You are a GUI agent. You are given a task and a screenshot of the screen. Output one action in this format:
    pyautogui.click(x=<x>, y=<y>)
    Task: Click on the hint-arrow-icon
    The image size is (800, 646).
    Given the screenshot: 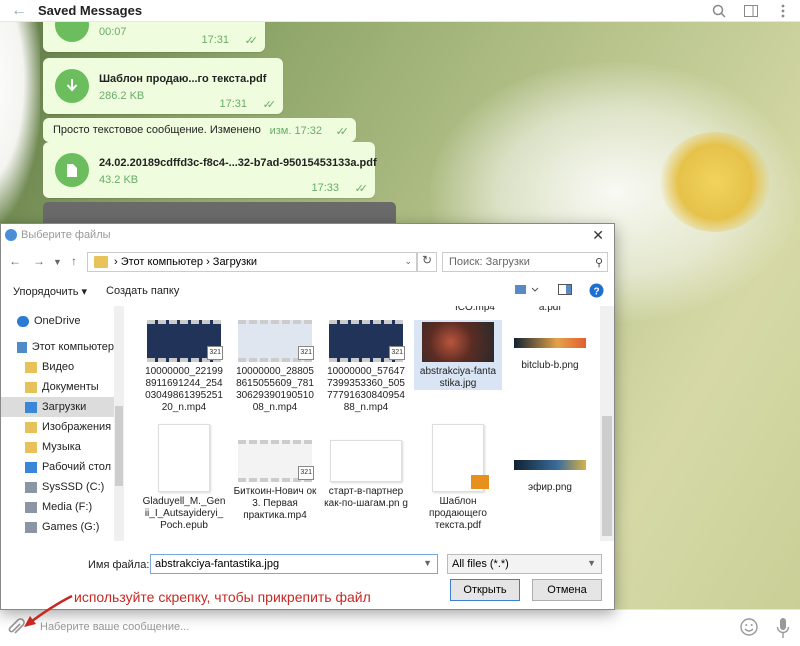 What is the action you would take?
    pyautogui.click(x=48, y=610)
    